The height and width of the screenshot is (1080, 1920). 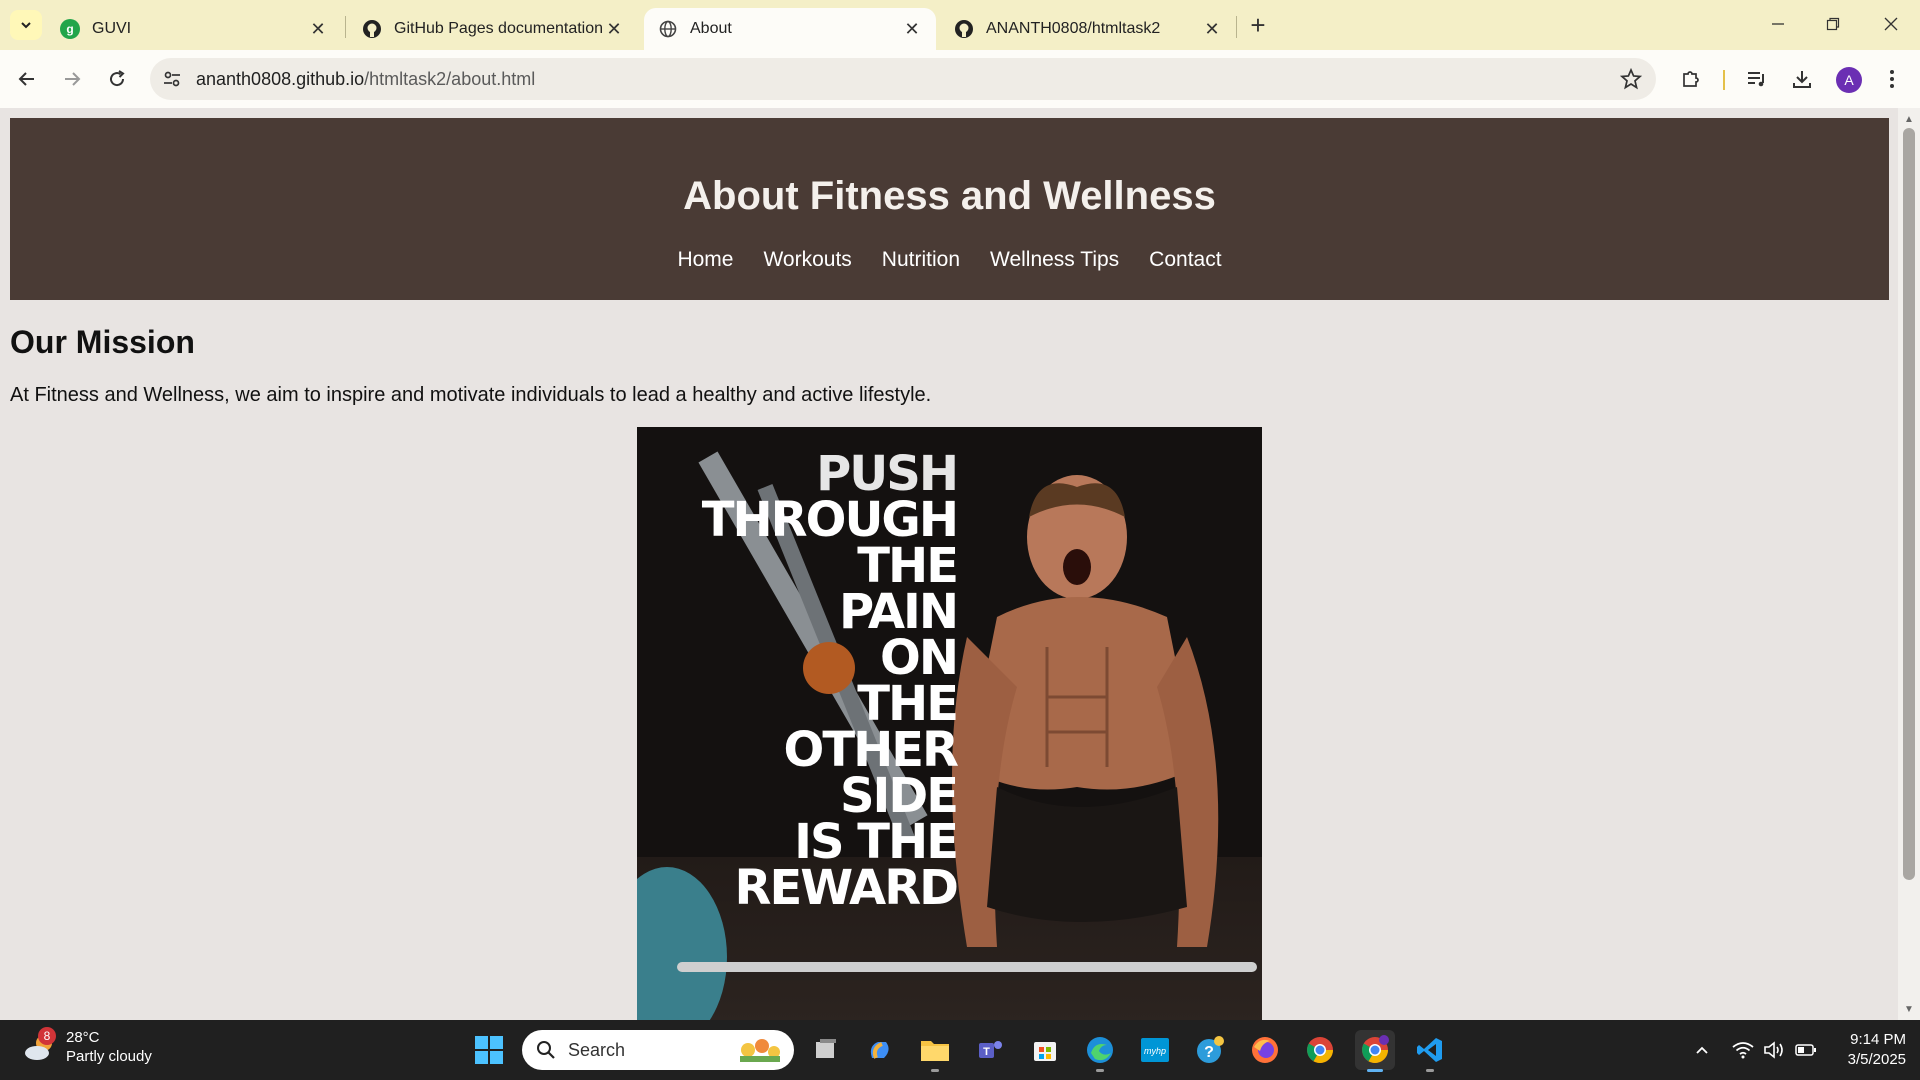 I want to click on windows-icon, so click(x=489, y=1050).